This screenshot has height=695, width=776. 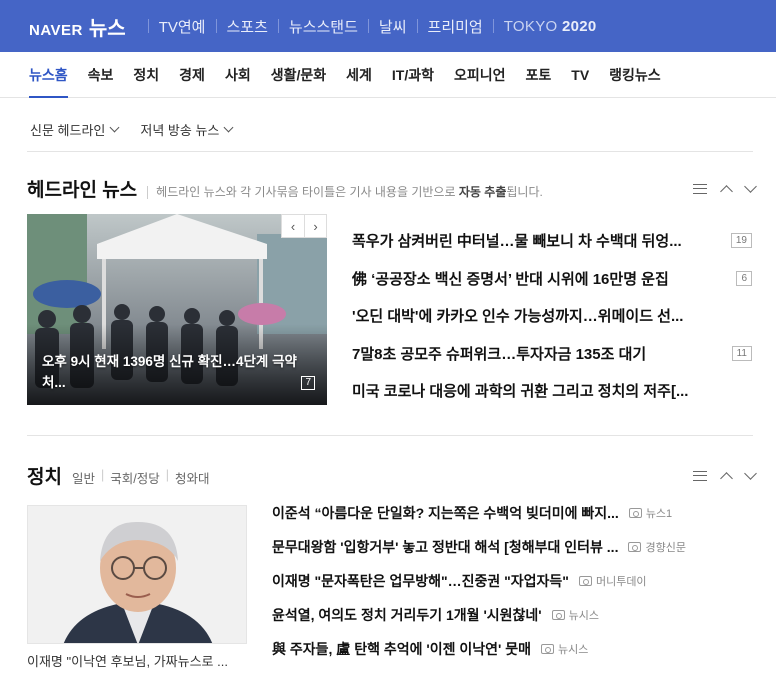 I want to click on politics-photo, so click(x=137, y=574).